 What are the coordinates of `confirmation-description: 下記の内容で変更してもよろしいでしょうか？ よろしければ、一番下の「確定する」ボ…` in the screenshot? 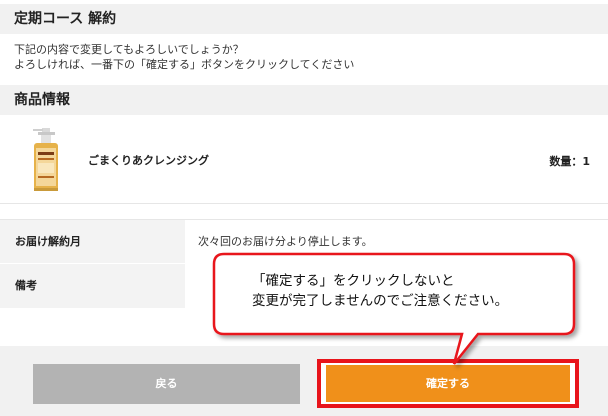 It's located at (184, 57).